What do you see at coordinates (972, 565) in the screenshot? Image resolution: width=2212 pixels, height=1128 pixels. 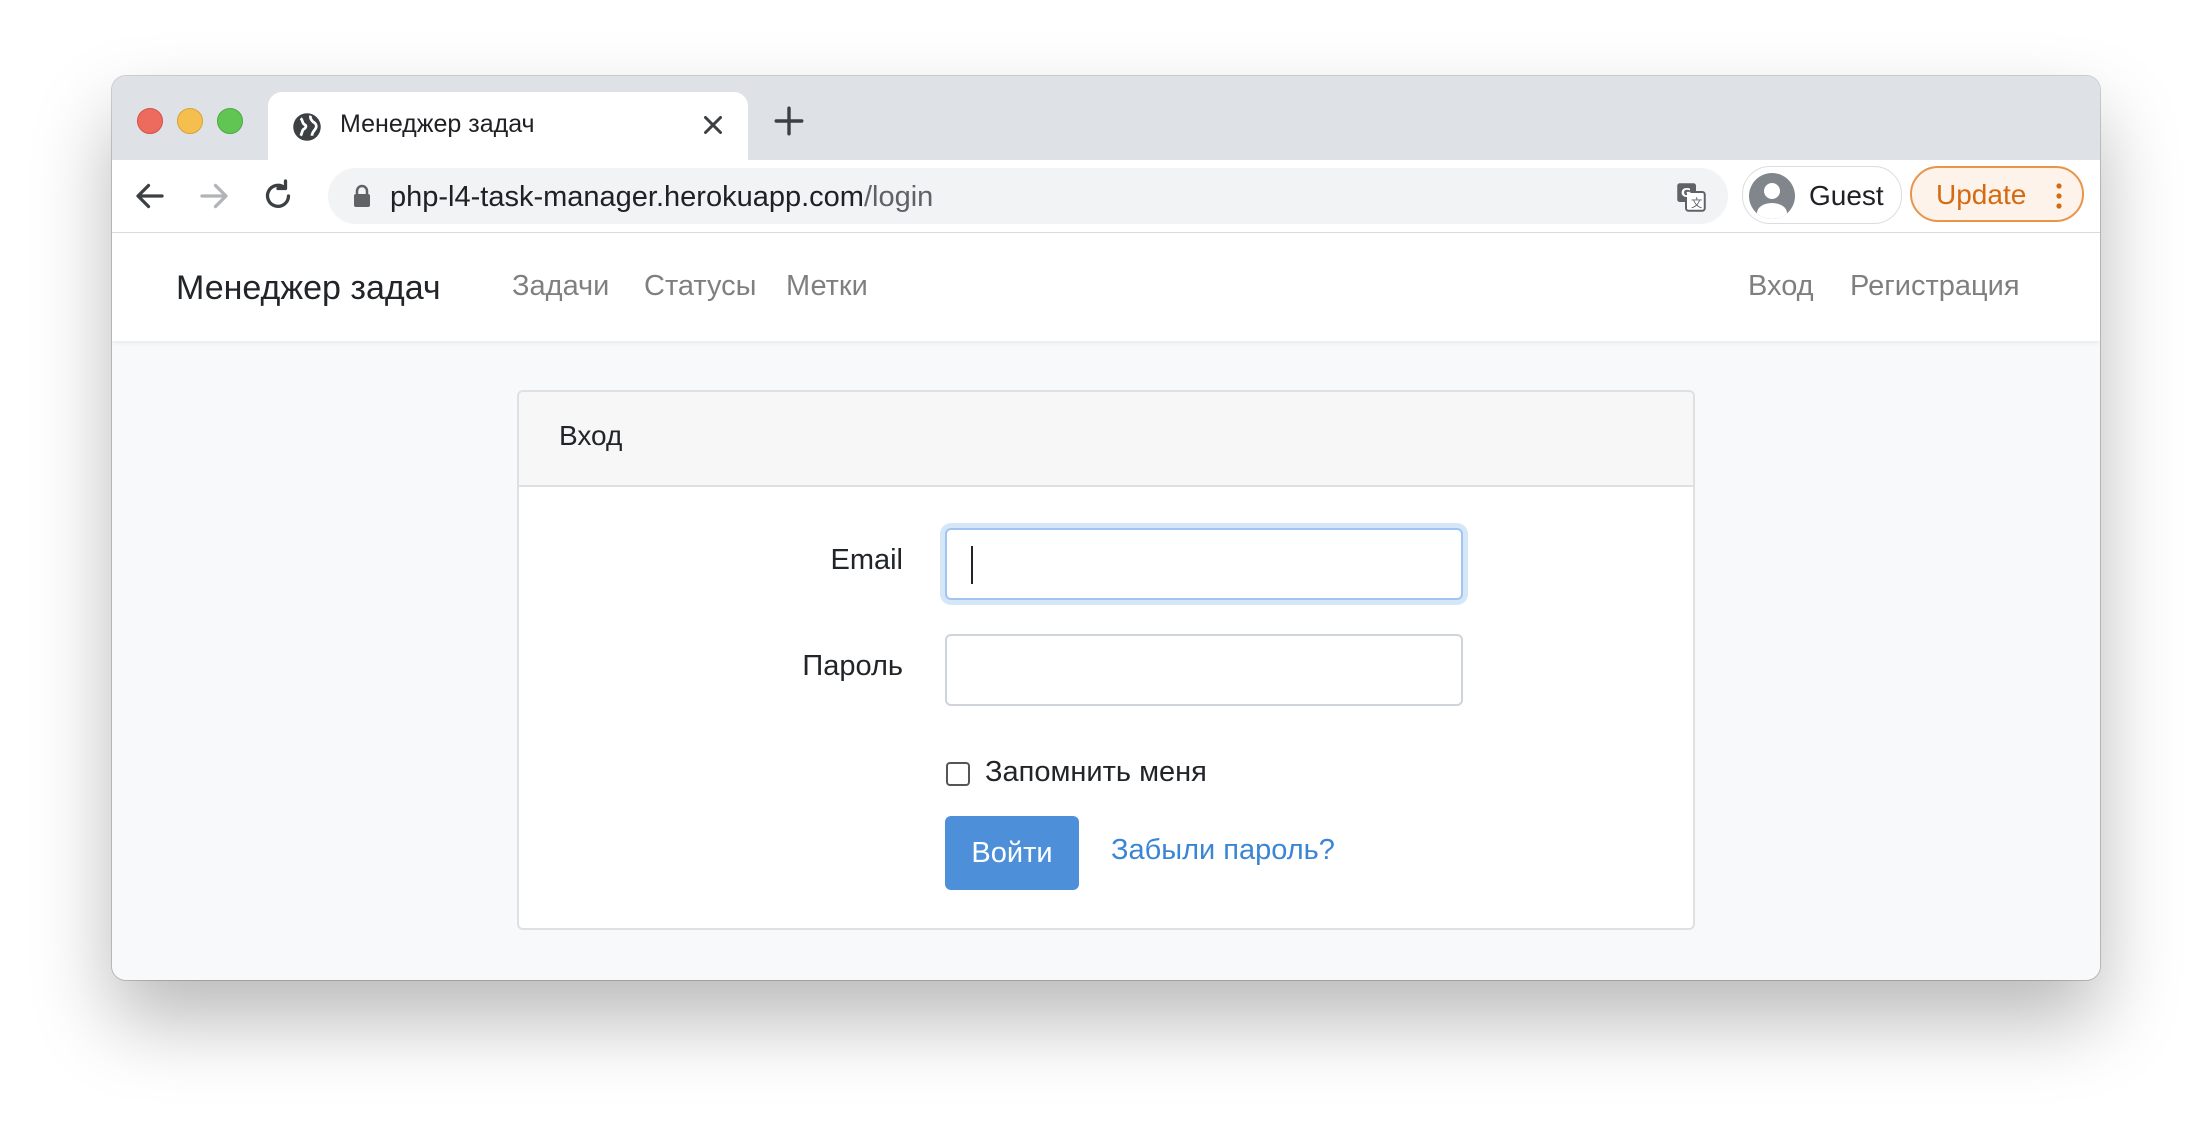 I see `text-caret` at bounding box center [972, 565].